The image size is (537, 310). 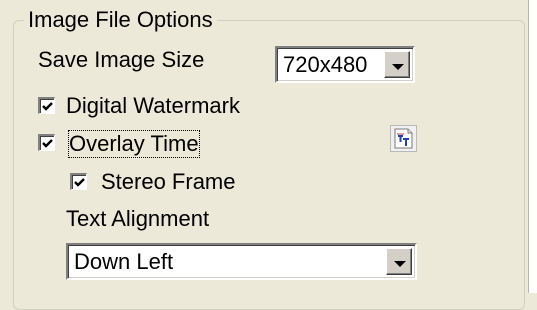 What do you see at coordinates (124, 261) in the screenshot?
I see `text-alignment-value: Down Left` at bounding box center [124, 261].